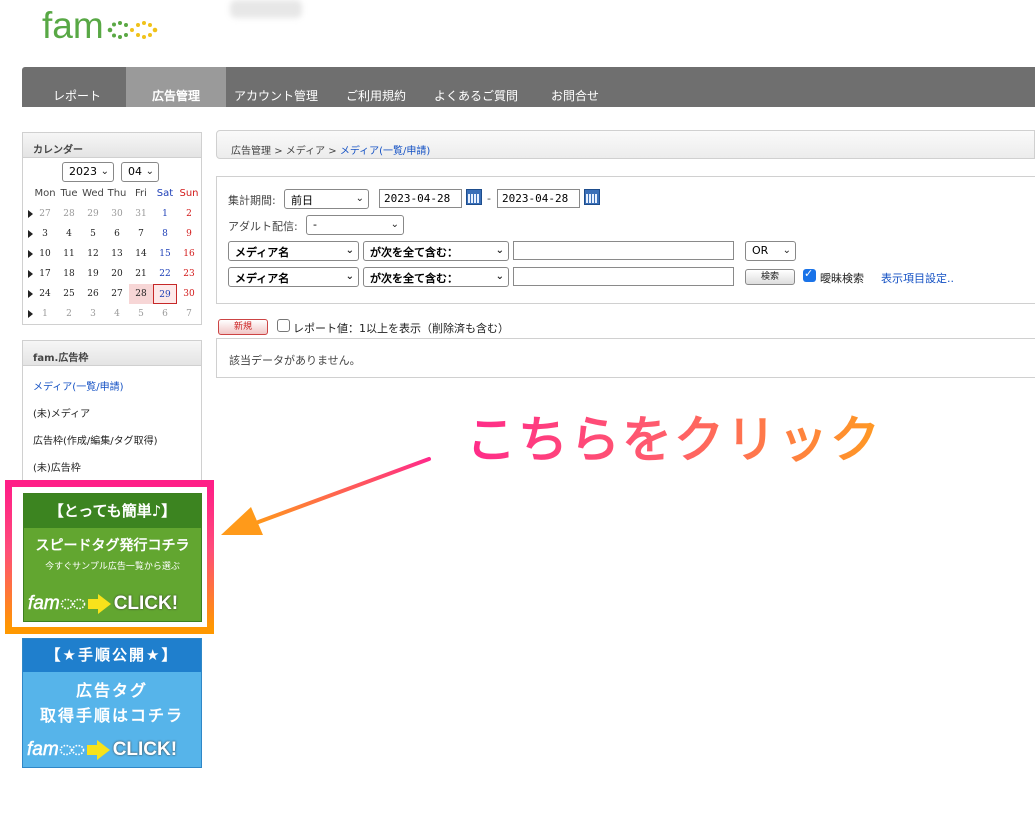  I want to click on condition-logic-select: OR ⌄, so click(770, 251).